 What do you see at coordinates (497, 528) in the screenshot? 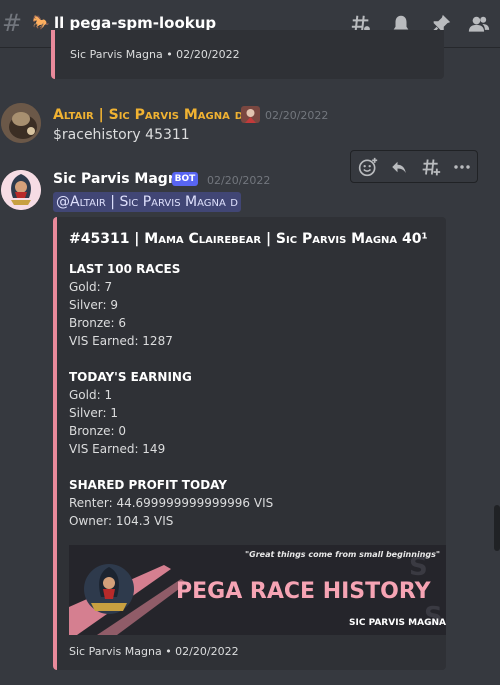
I see `chat-scrollbar` at bounding box center [497, 528].